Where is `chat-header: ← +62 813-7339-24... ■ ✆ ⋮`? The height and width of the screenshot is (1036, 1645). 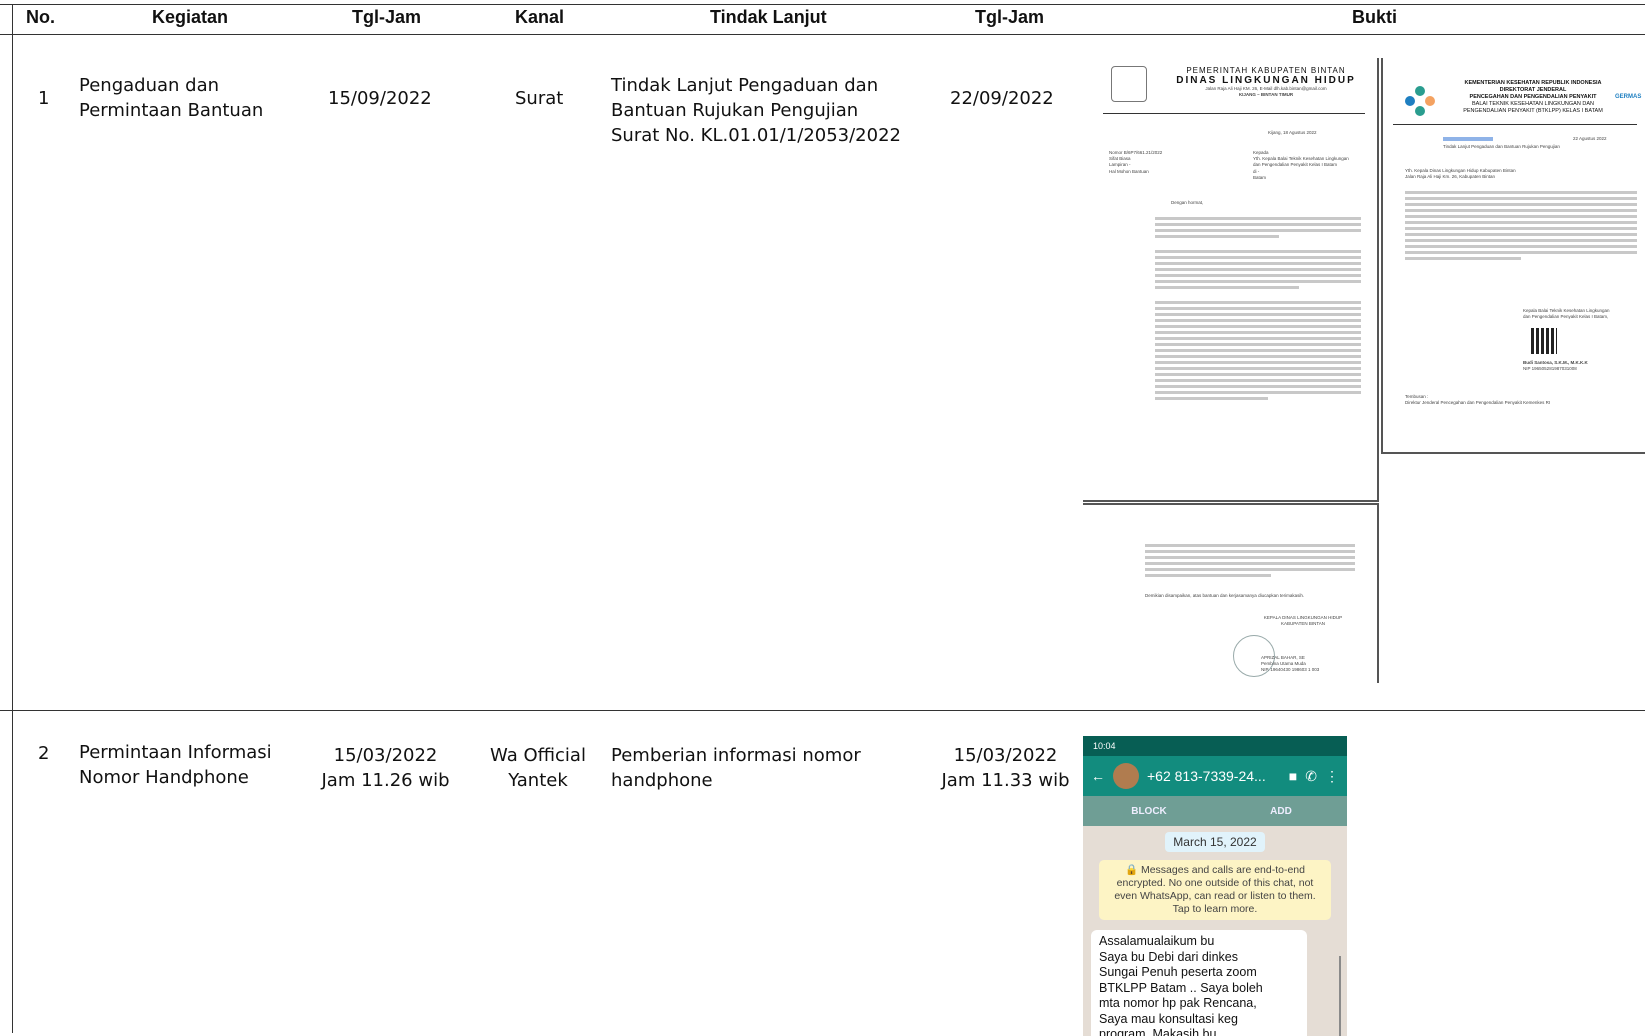 chat-header: ← +62 813-7339-24... ■ ✆ ⋮ is located at coordinates (1215, 776).